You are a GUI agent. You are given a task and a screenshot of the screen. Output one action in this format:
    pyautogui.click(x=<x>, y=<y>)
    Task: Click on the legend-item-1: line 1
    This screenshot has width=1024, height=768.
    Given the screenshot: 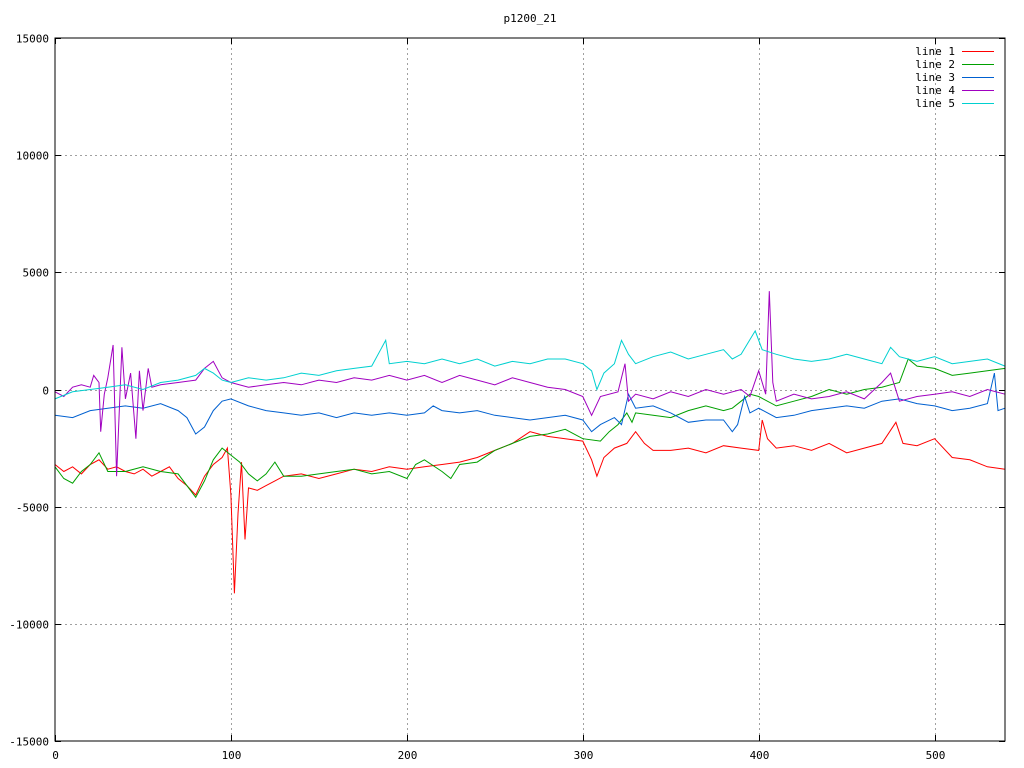 What is the action you would take?
    pyautogui.click(x=954, y=51)
    